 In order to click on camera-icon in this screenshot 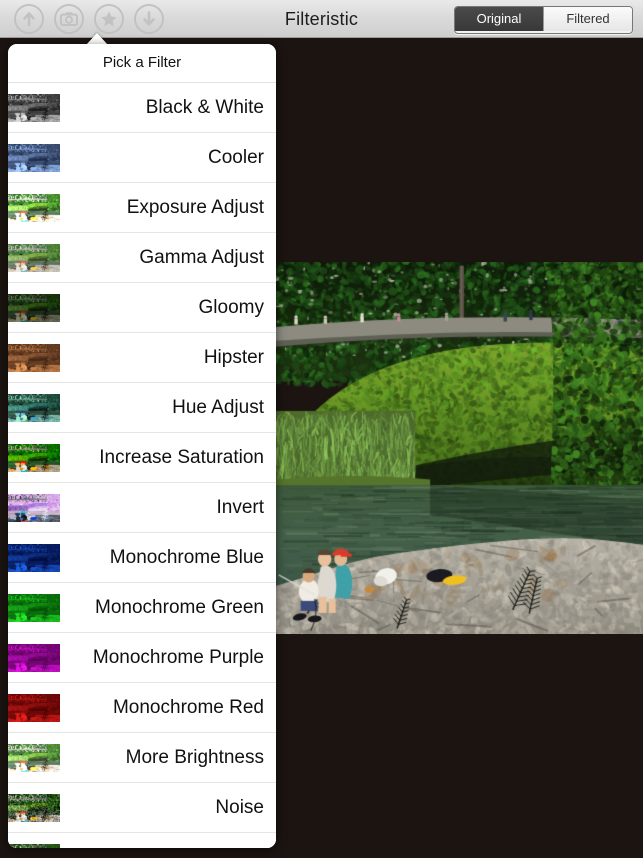, I will do `click(69, 19)`.